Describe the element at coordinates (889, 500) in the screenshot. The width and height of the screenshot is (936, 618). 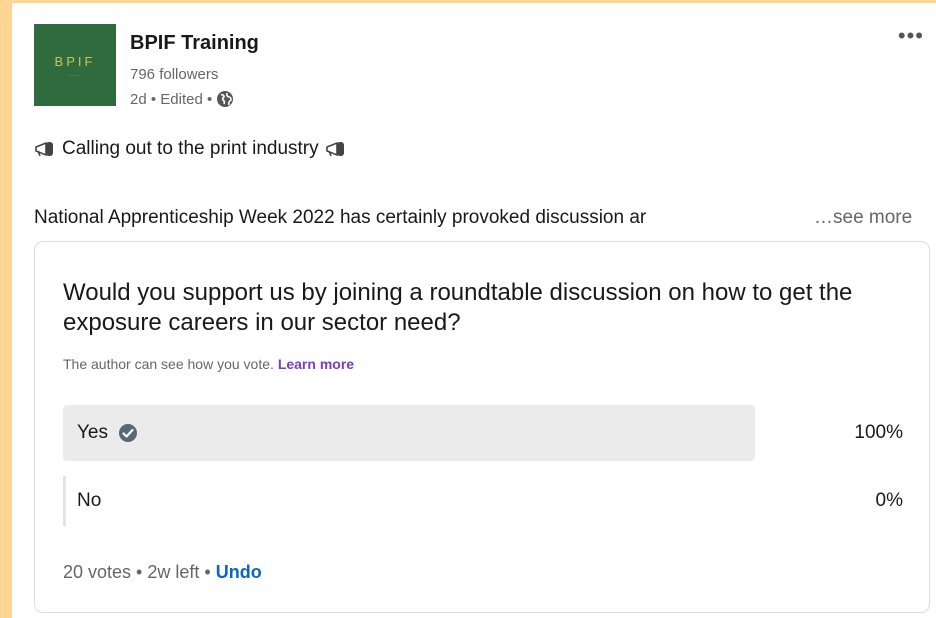
I see `poll-option-percent: 0%` at that location.